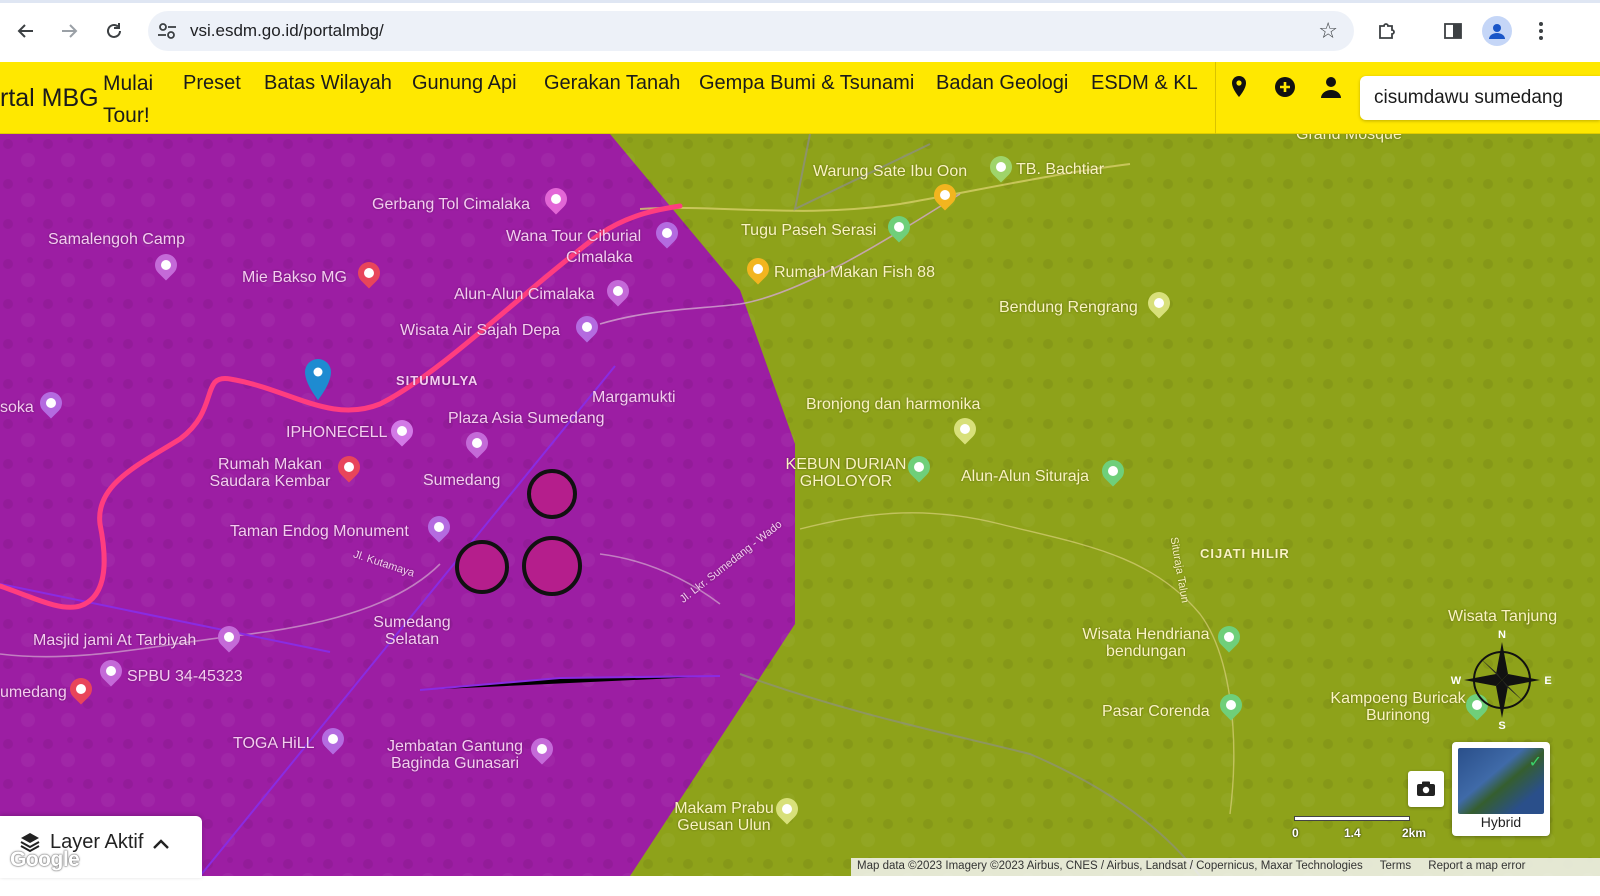  Describe the element at coordinates (185, 677) in the screenshot. I see `place-label: SPBU 34-45323` at that location.